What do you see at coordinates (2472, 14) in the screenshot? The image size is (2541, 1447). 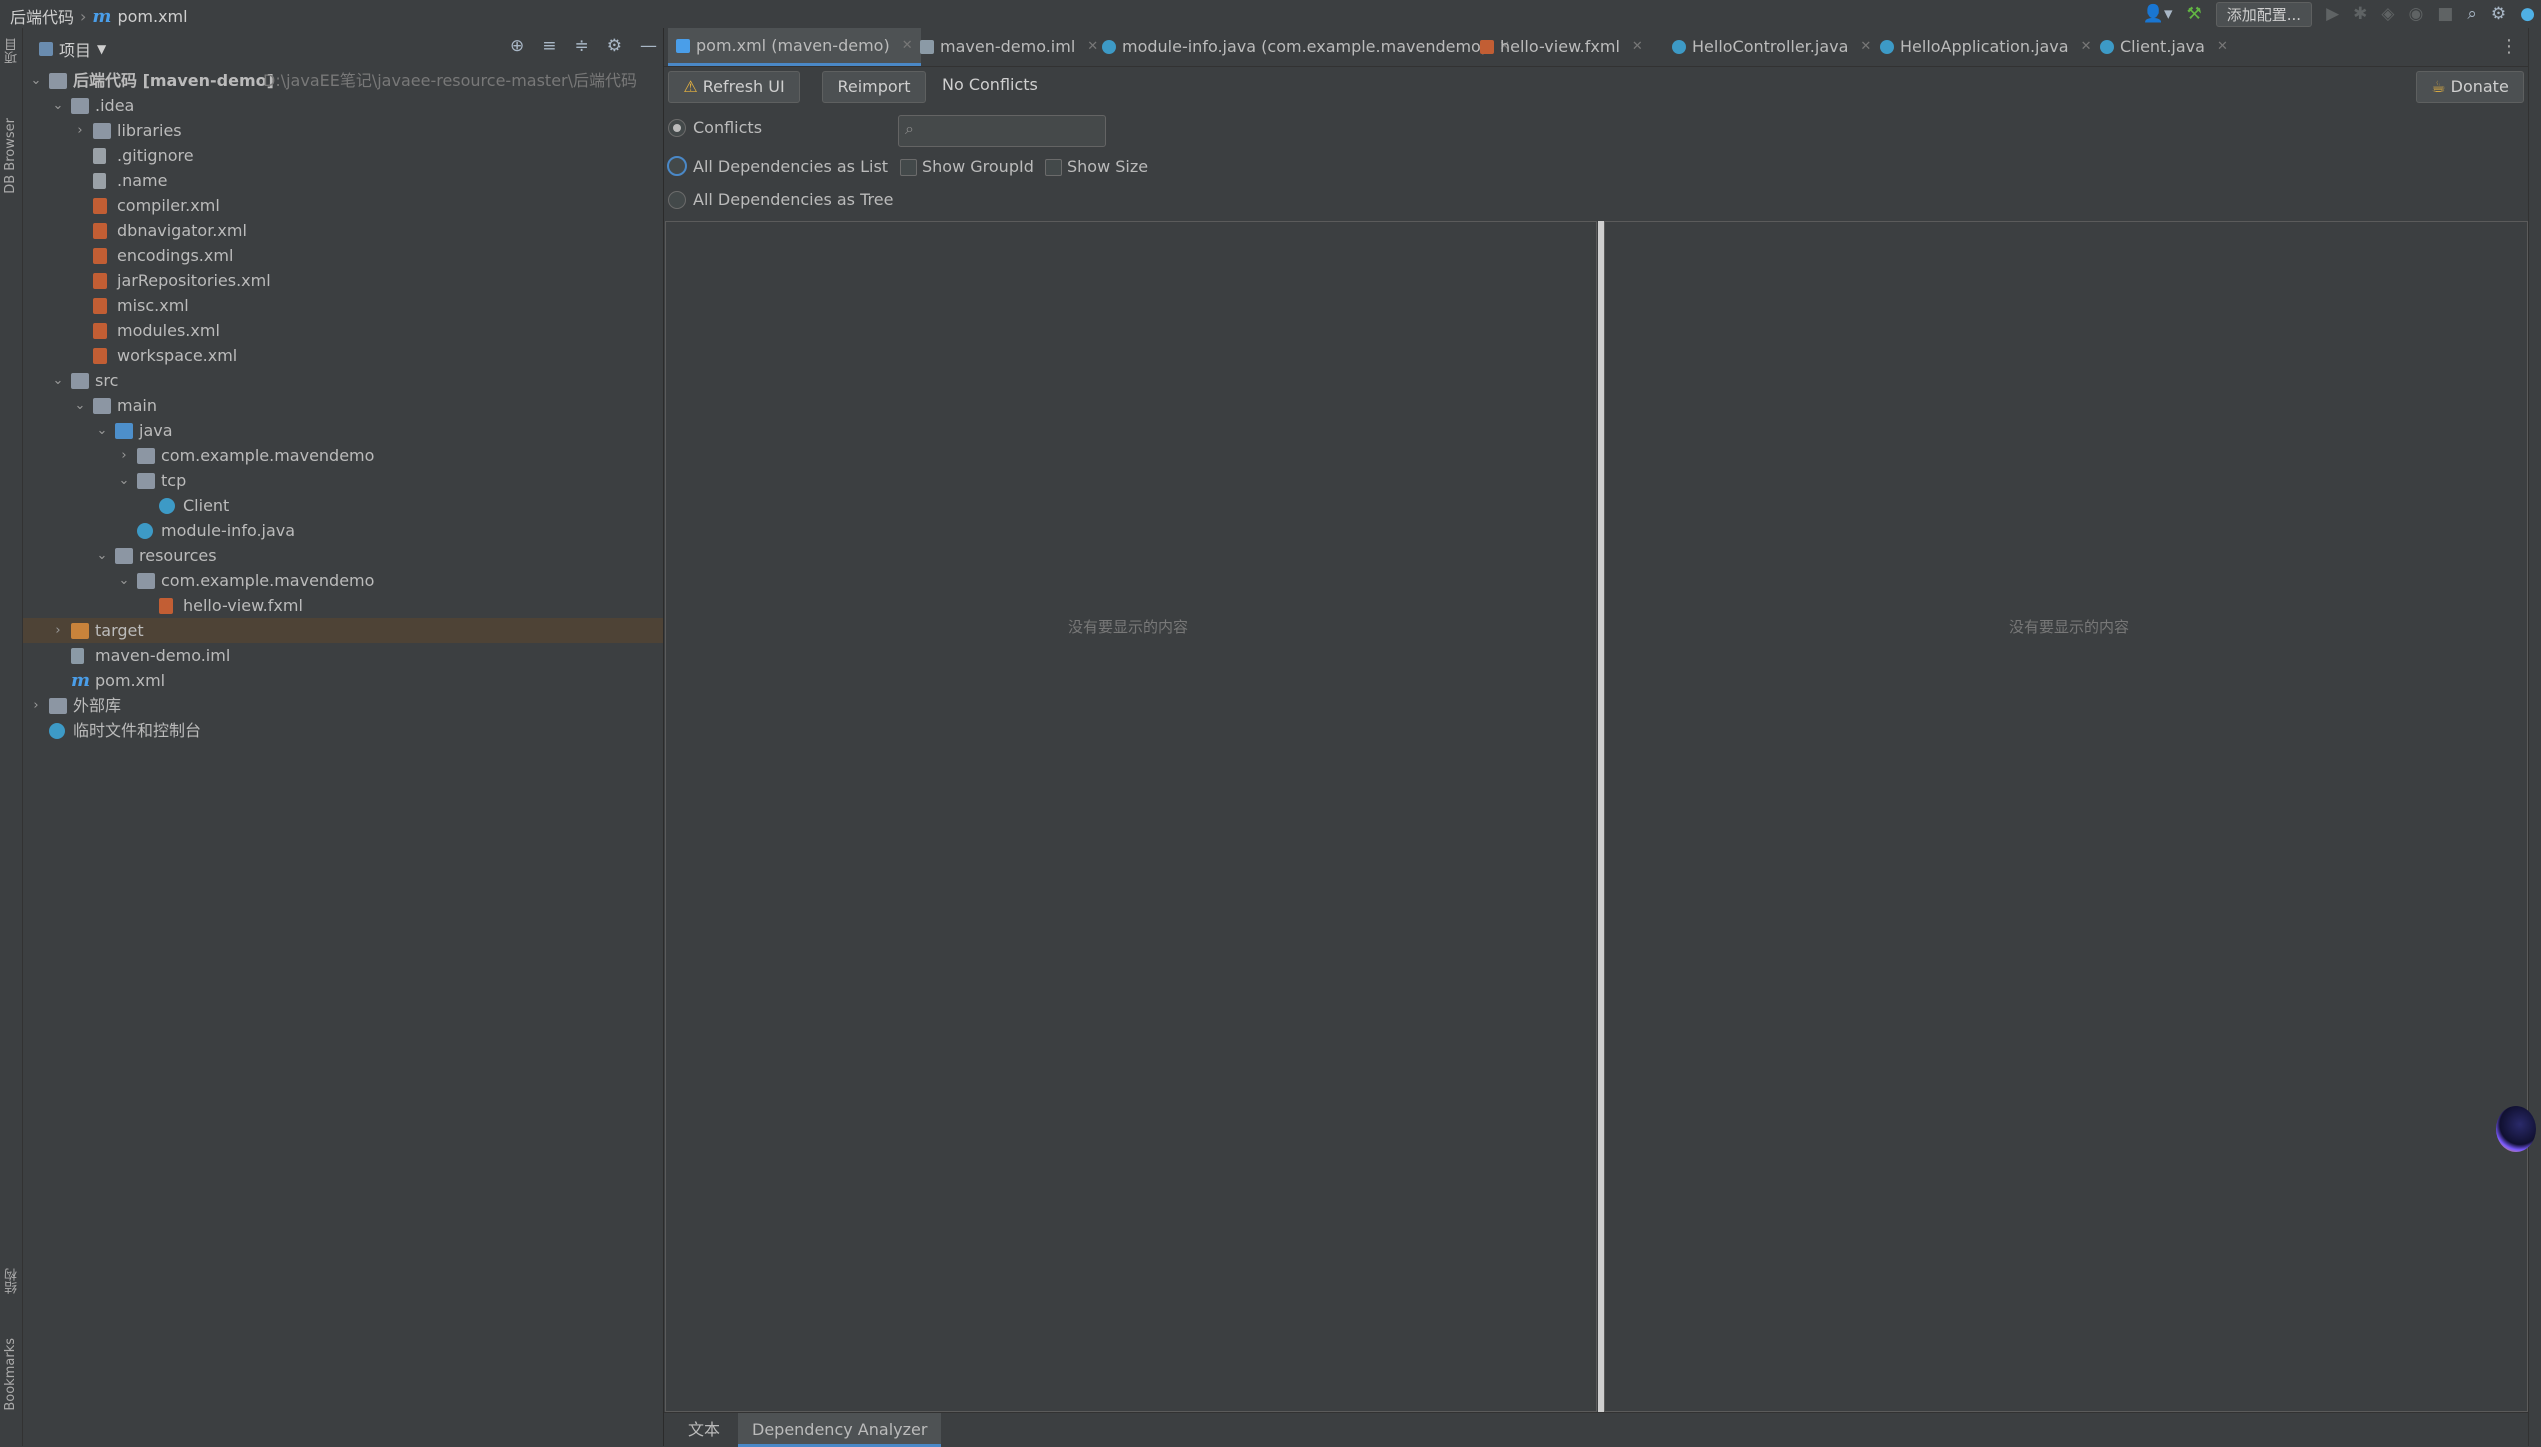 I see `search-icon: ⌕` at bounding box center [2472, 14].